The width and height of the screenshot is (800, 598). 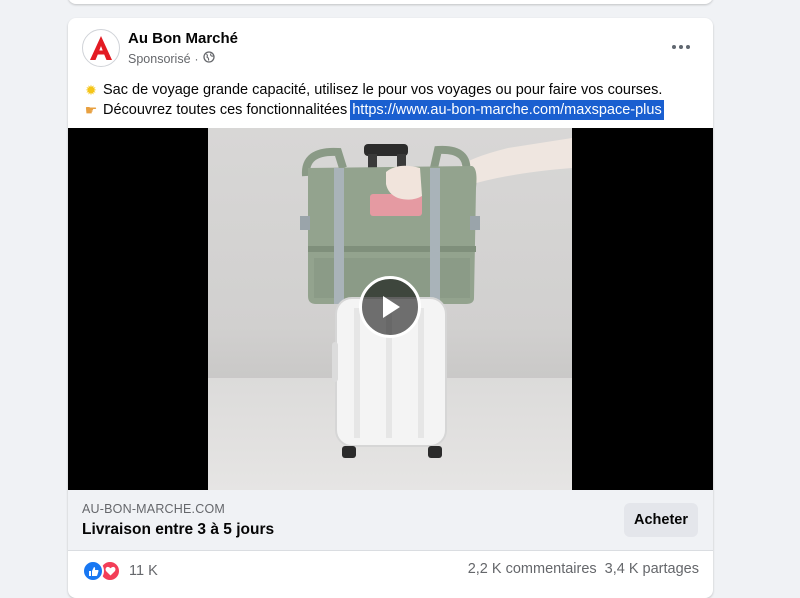 I want to click on reaction-count: 11 K, so click(x=143, y=571).